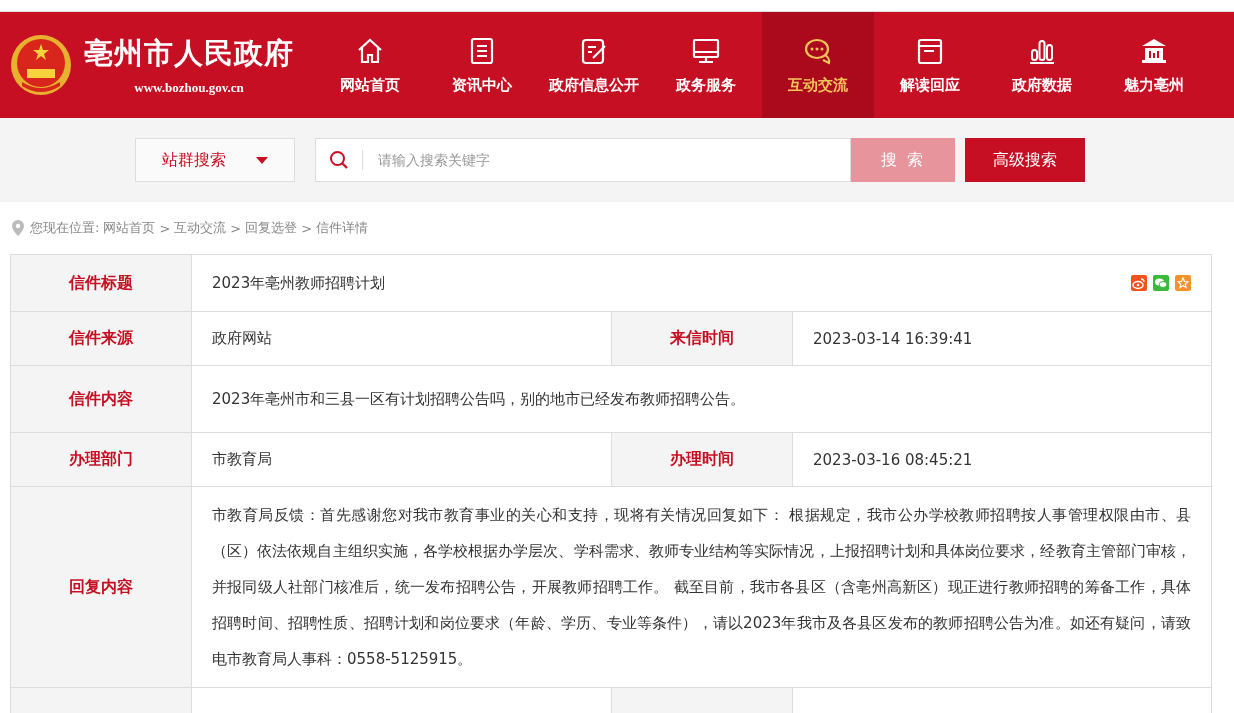 The image size is (1234, 713). Describe the element at coordinates (342, 228) in the screenshot. I see `breadcrumb-link: 信件详情` at that location.